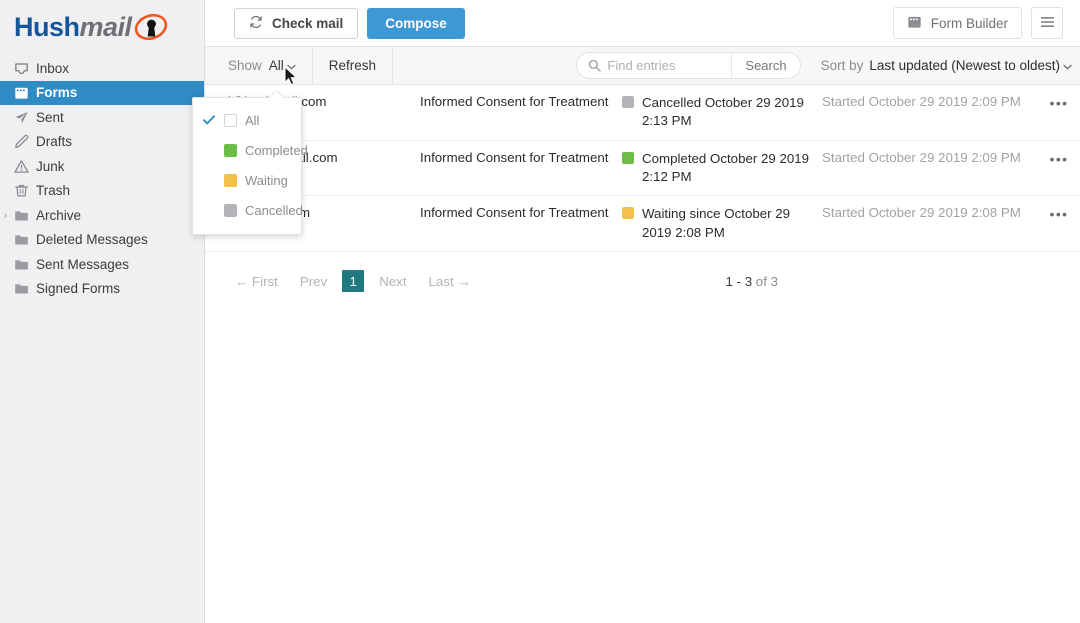 The width and height of the screenshot is (1080, 623). I want to click on check-mail-button: Check mail, so click(296, 23).